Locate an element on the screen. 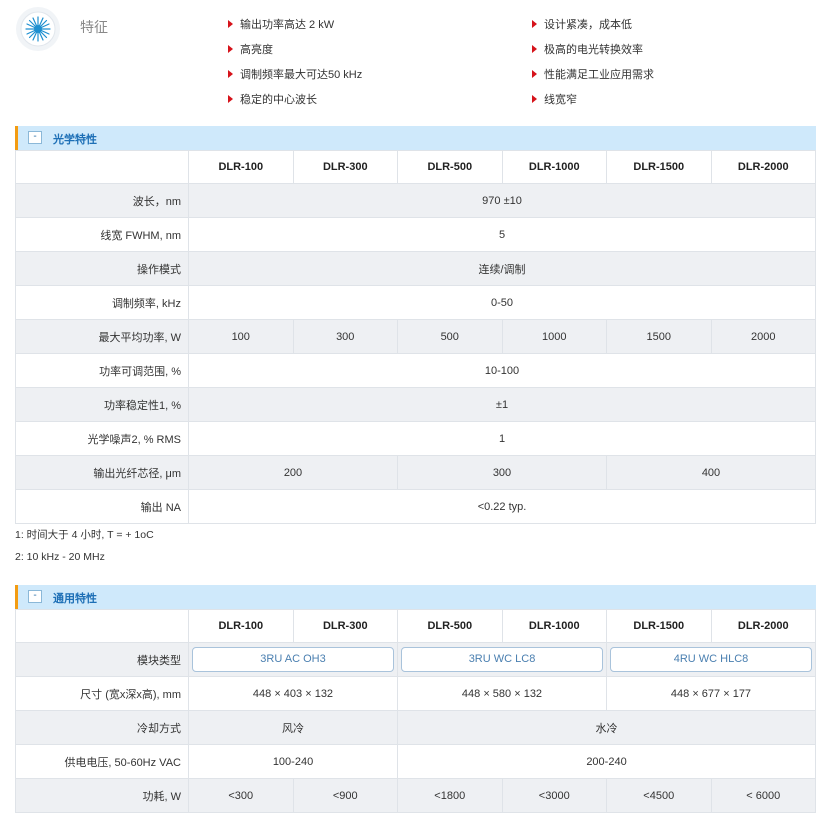 Image resolution: width=833 pixels, height=830 pixels. row-value: 200-240 is located at coordinates (606, 761).